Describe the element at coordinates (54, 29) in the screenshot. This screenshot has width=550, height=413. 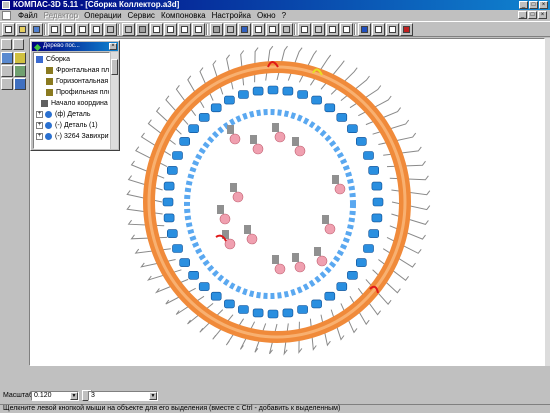
I see `print-icon` at that location.